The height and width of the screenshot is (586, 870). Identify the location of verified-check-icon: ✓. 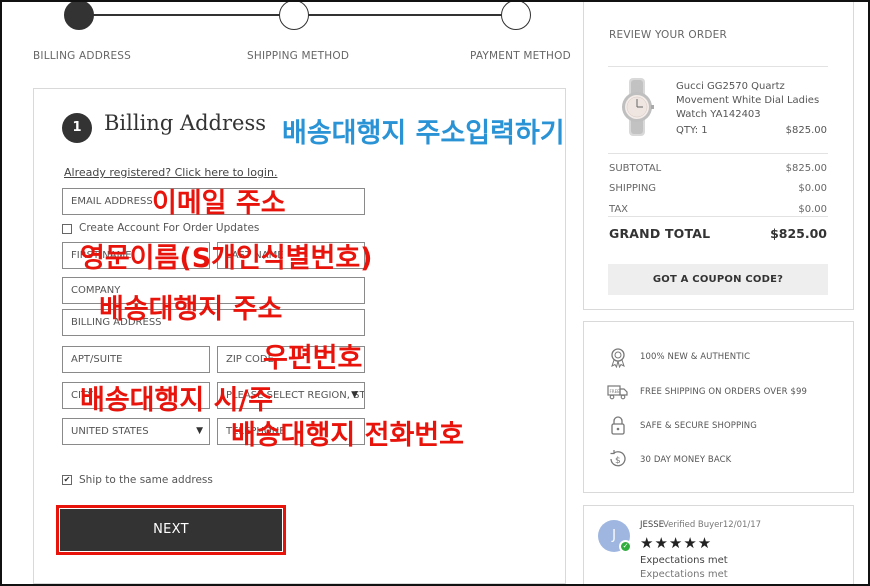
(625, 546).